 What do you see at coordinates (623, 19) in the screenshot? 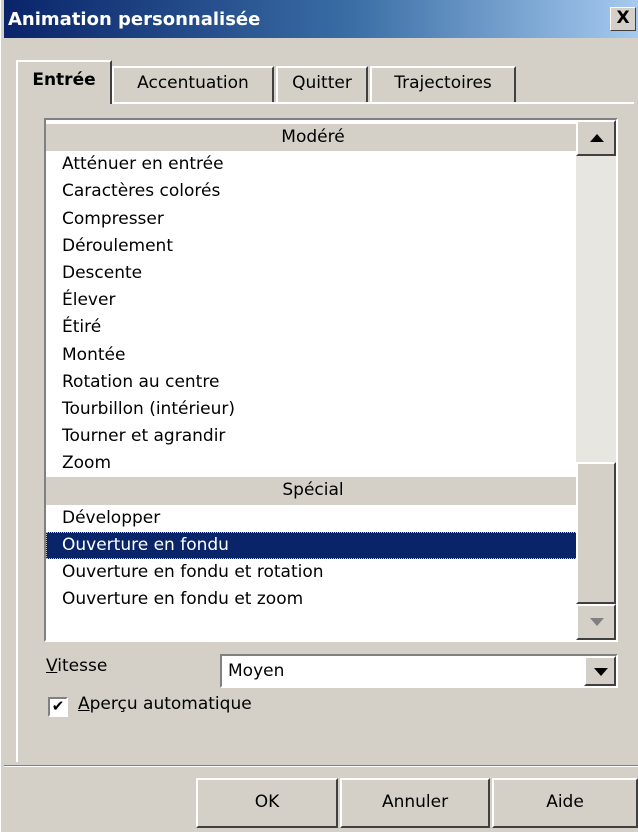
I see `close-button: X` at bounding box center [623, 19].